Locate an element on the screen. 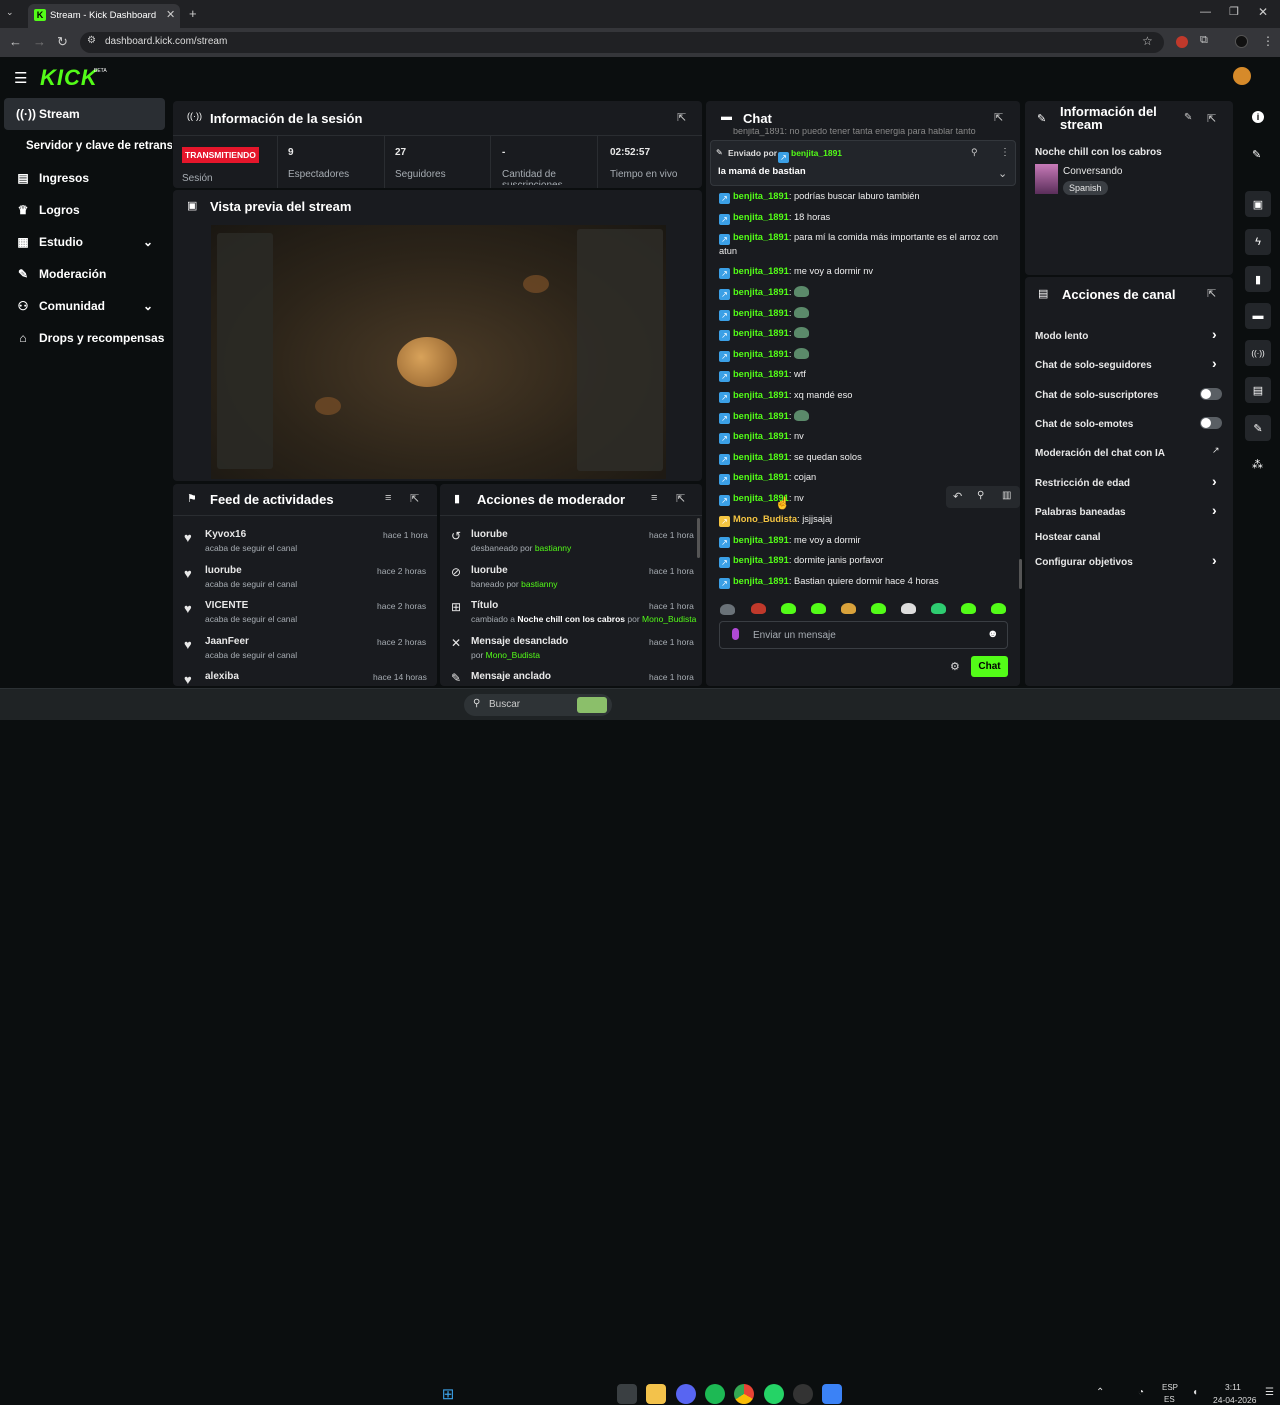 The image size is (1280, 1405). chat-message: ↗ benjita_1891: cojan is located at coordinates (864, 478).